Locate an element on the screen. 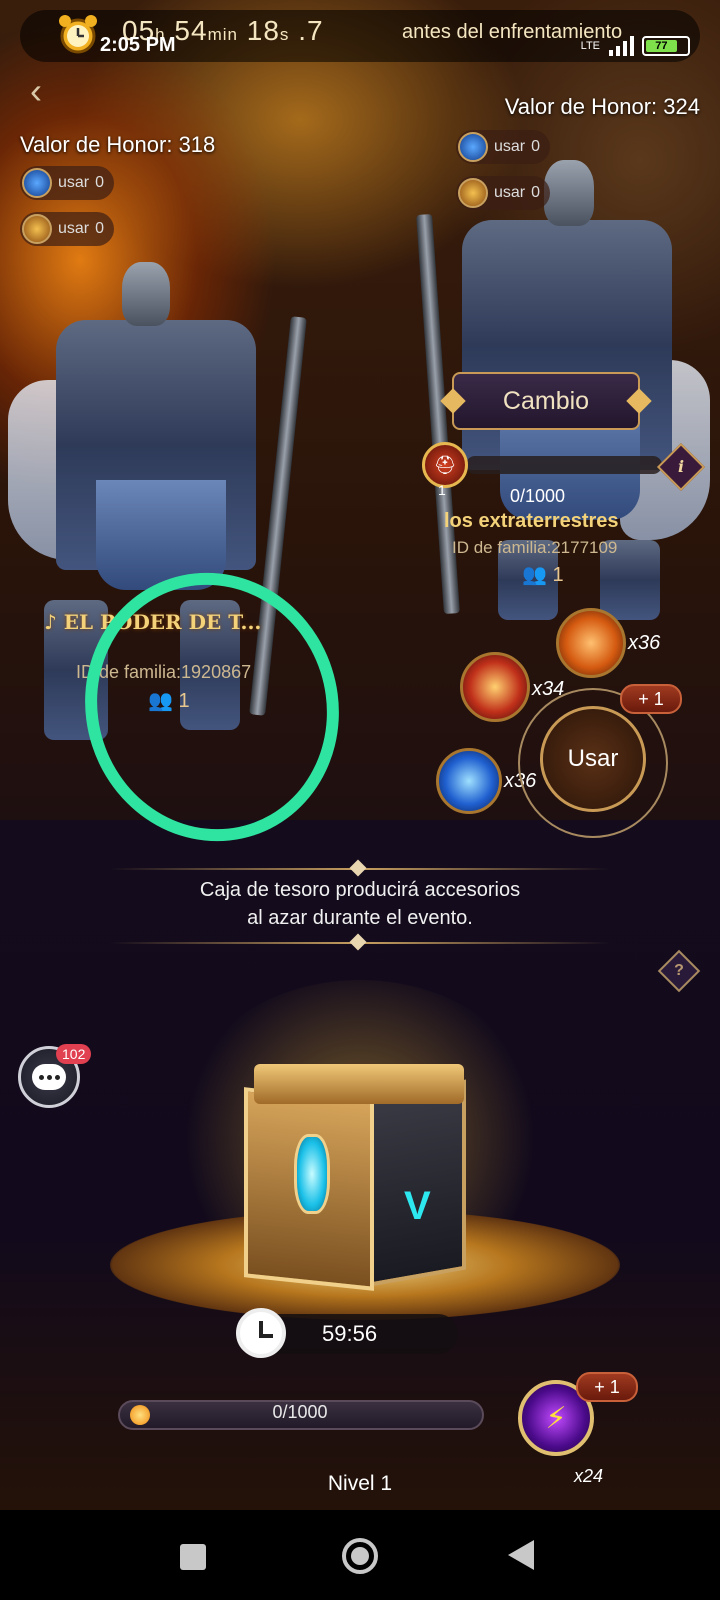 This screenshot has height=1600, width=720. right-progress-bar is located at coordinates (564, 465).